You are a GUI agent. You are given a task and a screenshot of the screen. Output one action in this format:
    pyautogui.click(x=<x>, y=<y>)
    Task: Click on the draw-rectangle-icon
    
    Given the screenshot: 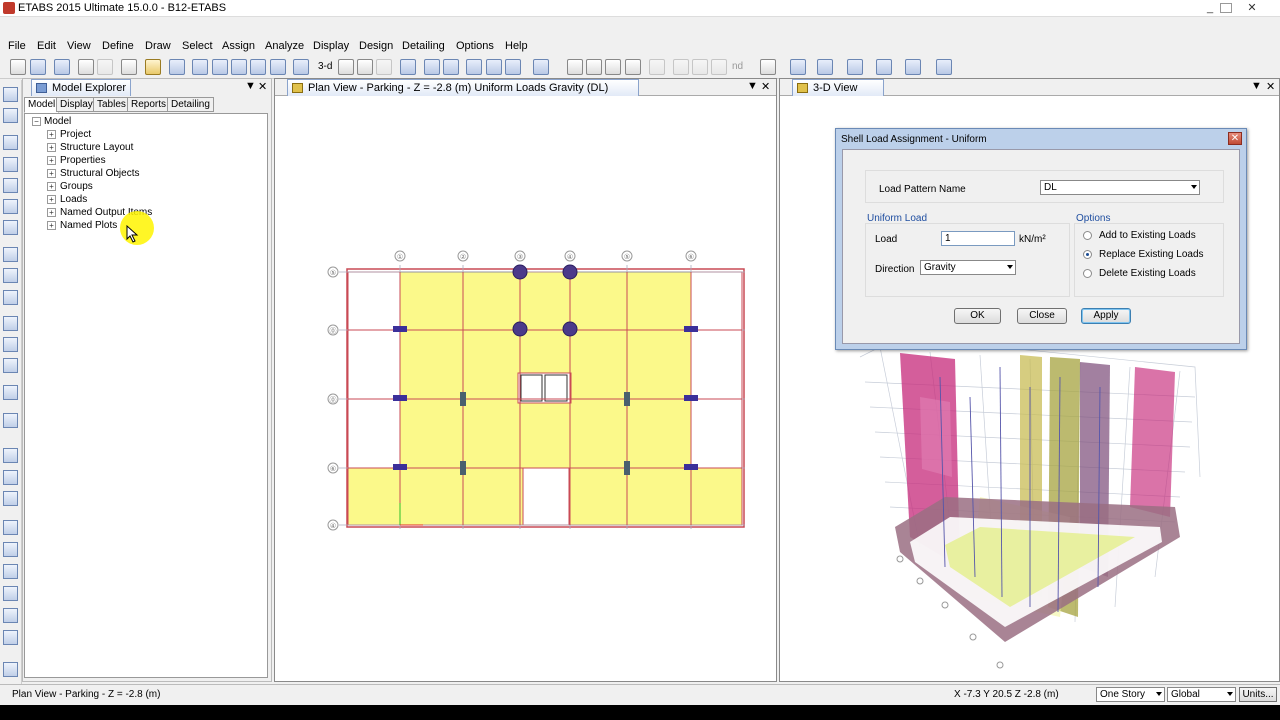 What is the action you would take?
    pyautogui.click(x=10, y=344)
    